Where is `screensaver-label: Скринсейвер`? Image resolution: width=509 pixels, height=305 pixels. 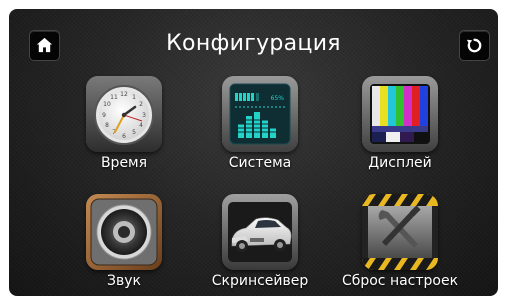 screensaver-label: Скринсейвер is located at coordinates (260, 281).